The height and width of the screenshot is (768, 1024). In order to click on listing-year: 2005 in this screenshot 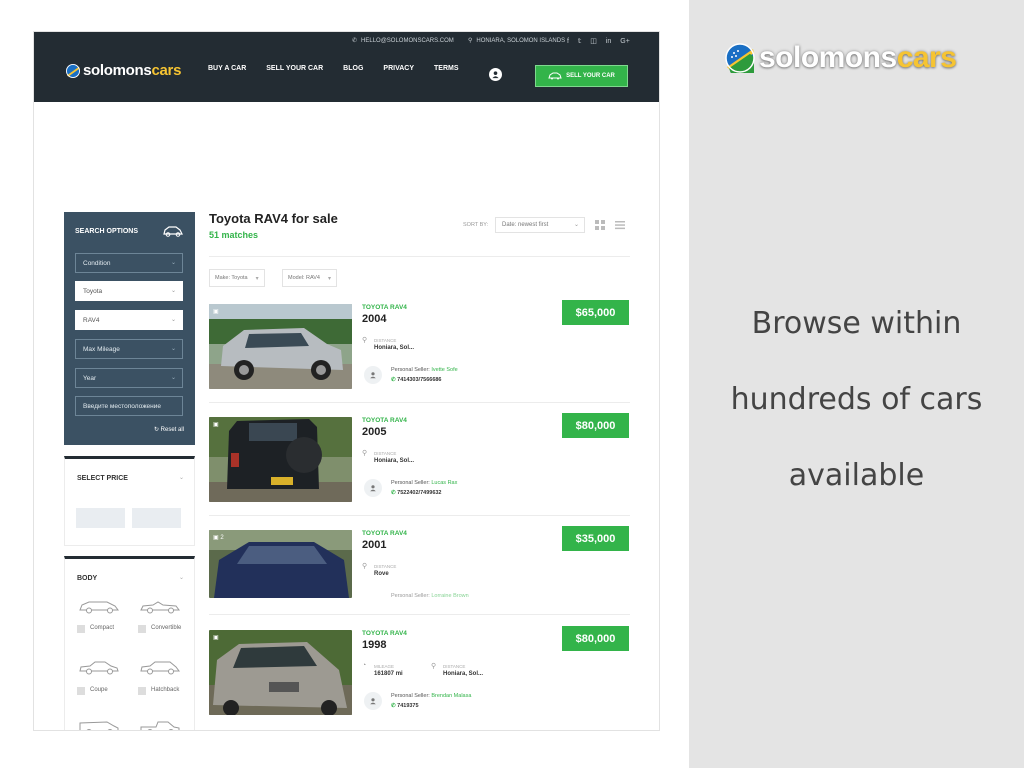, I will do `click(374, 432)`.